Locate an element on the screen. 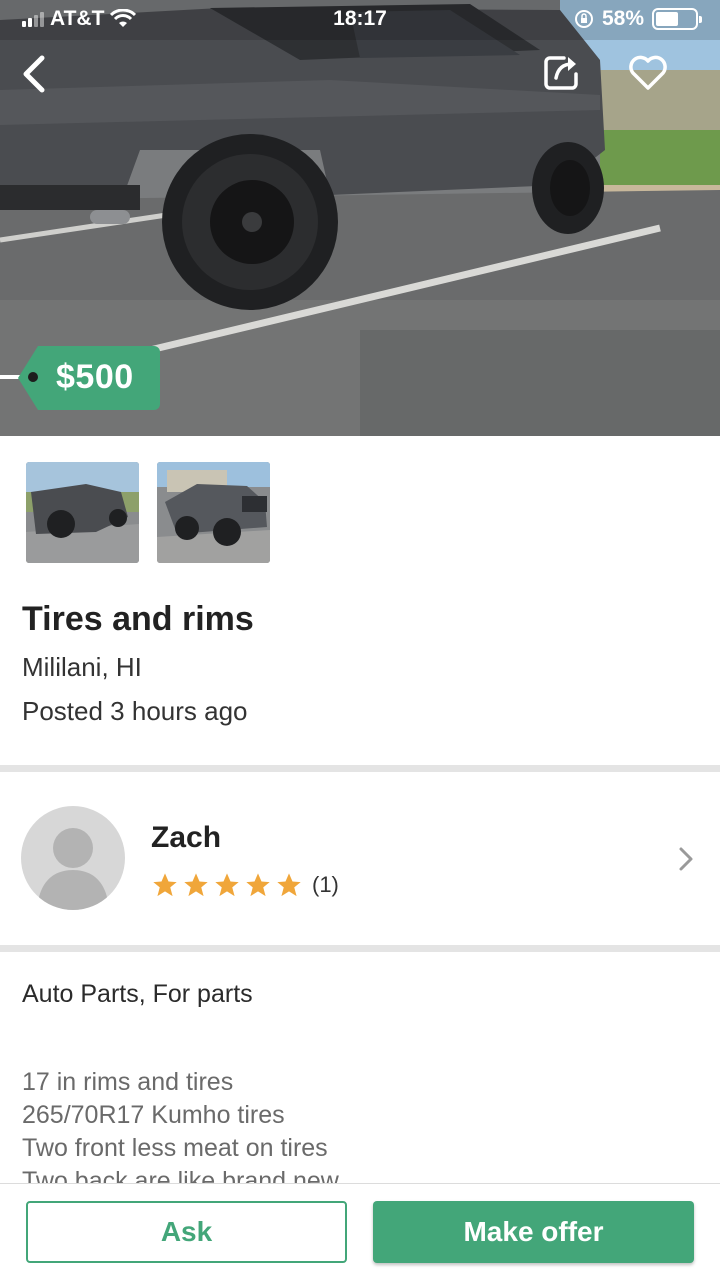 The height and width of the screenshot is (1280, 720). posted-time: Posted 3 hours ago is located at coordinates (135, 711).